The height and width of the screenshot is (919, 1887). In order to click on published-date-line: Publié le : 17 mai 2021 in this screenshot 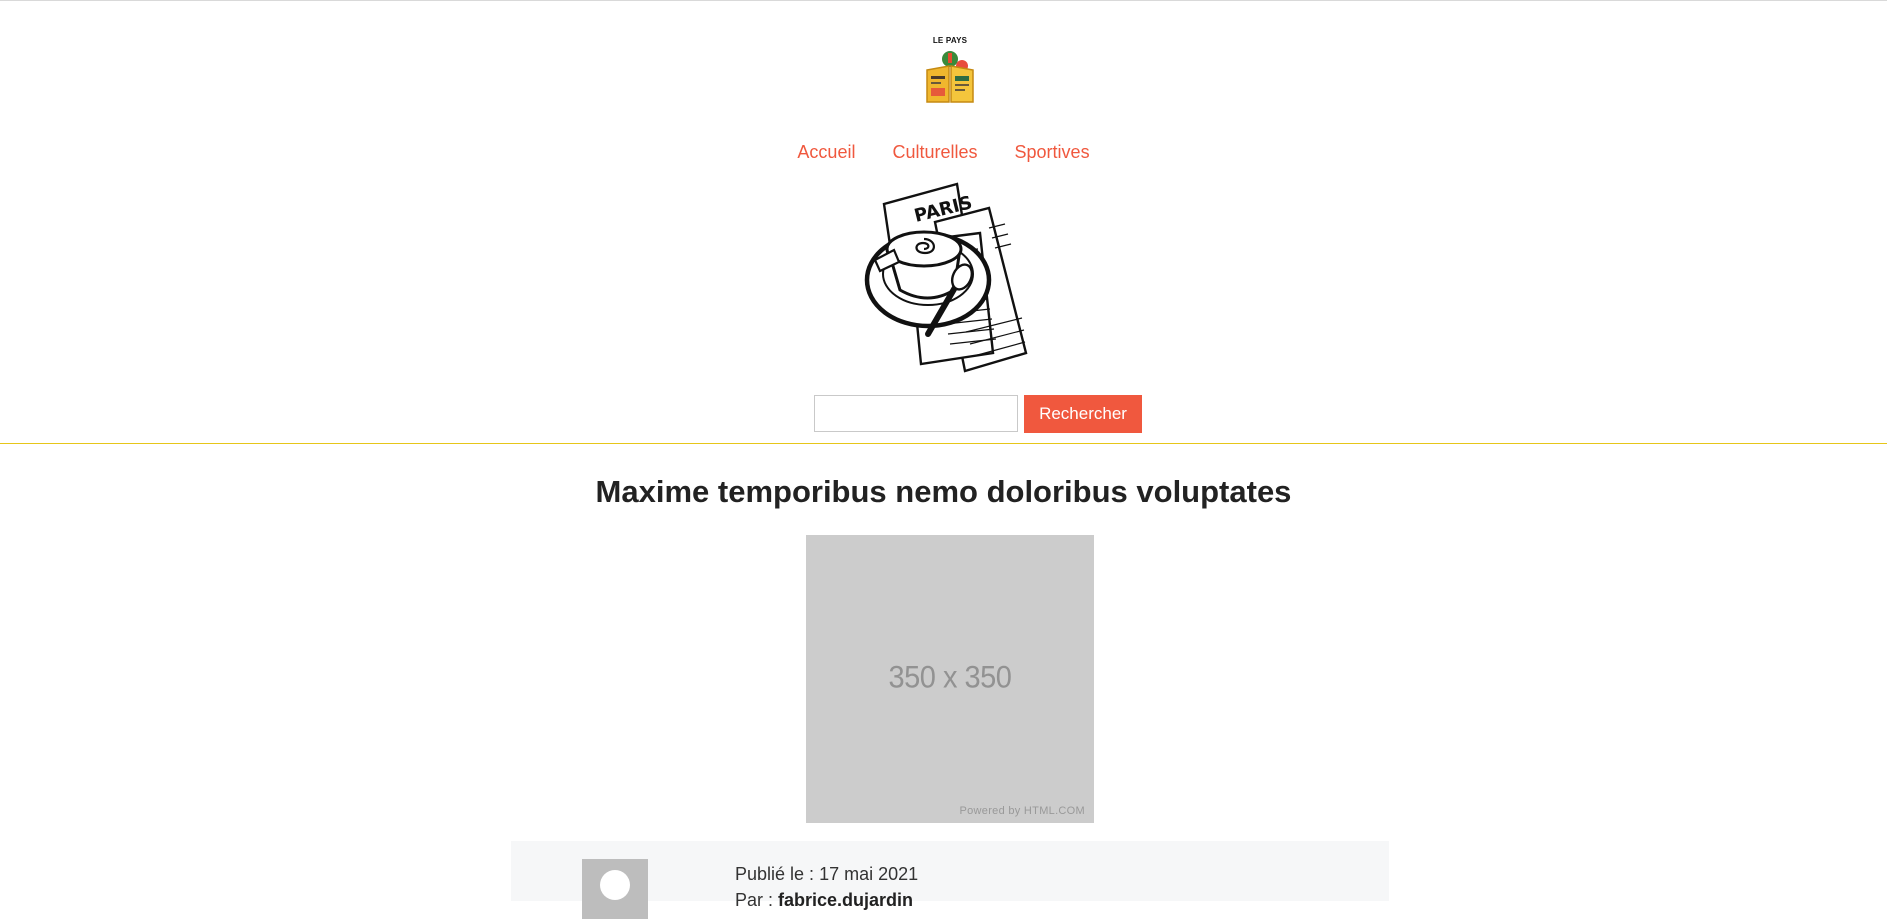, I will do `click(826, 874)`.